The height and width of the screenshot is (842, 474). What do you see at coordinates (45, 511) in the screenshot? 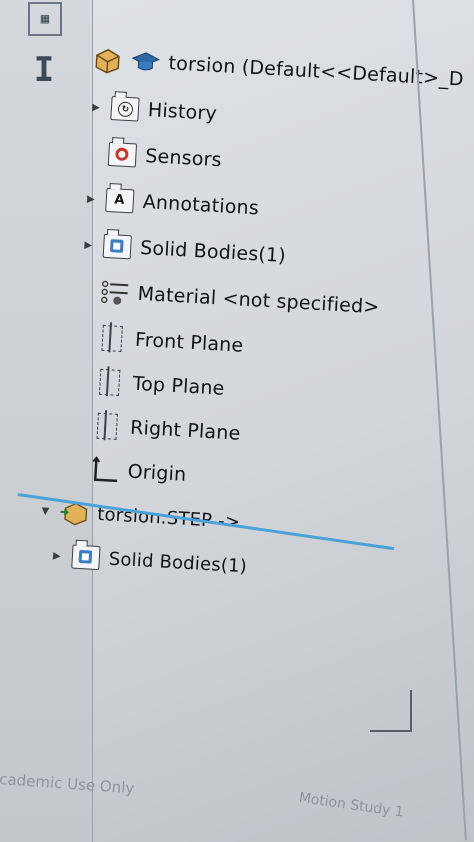
I see `collapse-arrow-icon: ▼` at bounding box center [45, 511].